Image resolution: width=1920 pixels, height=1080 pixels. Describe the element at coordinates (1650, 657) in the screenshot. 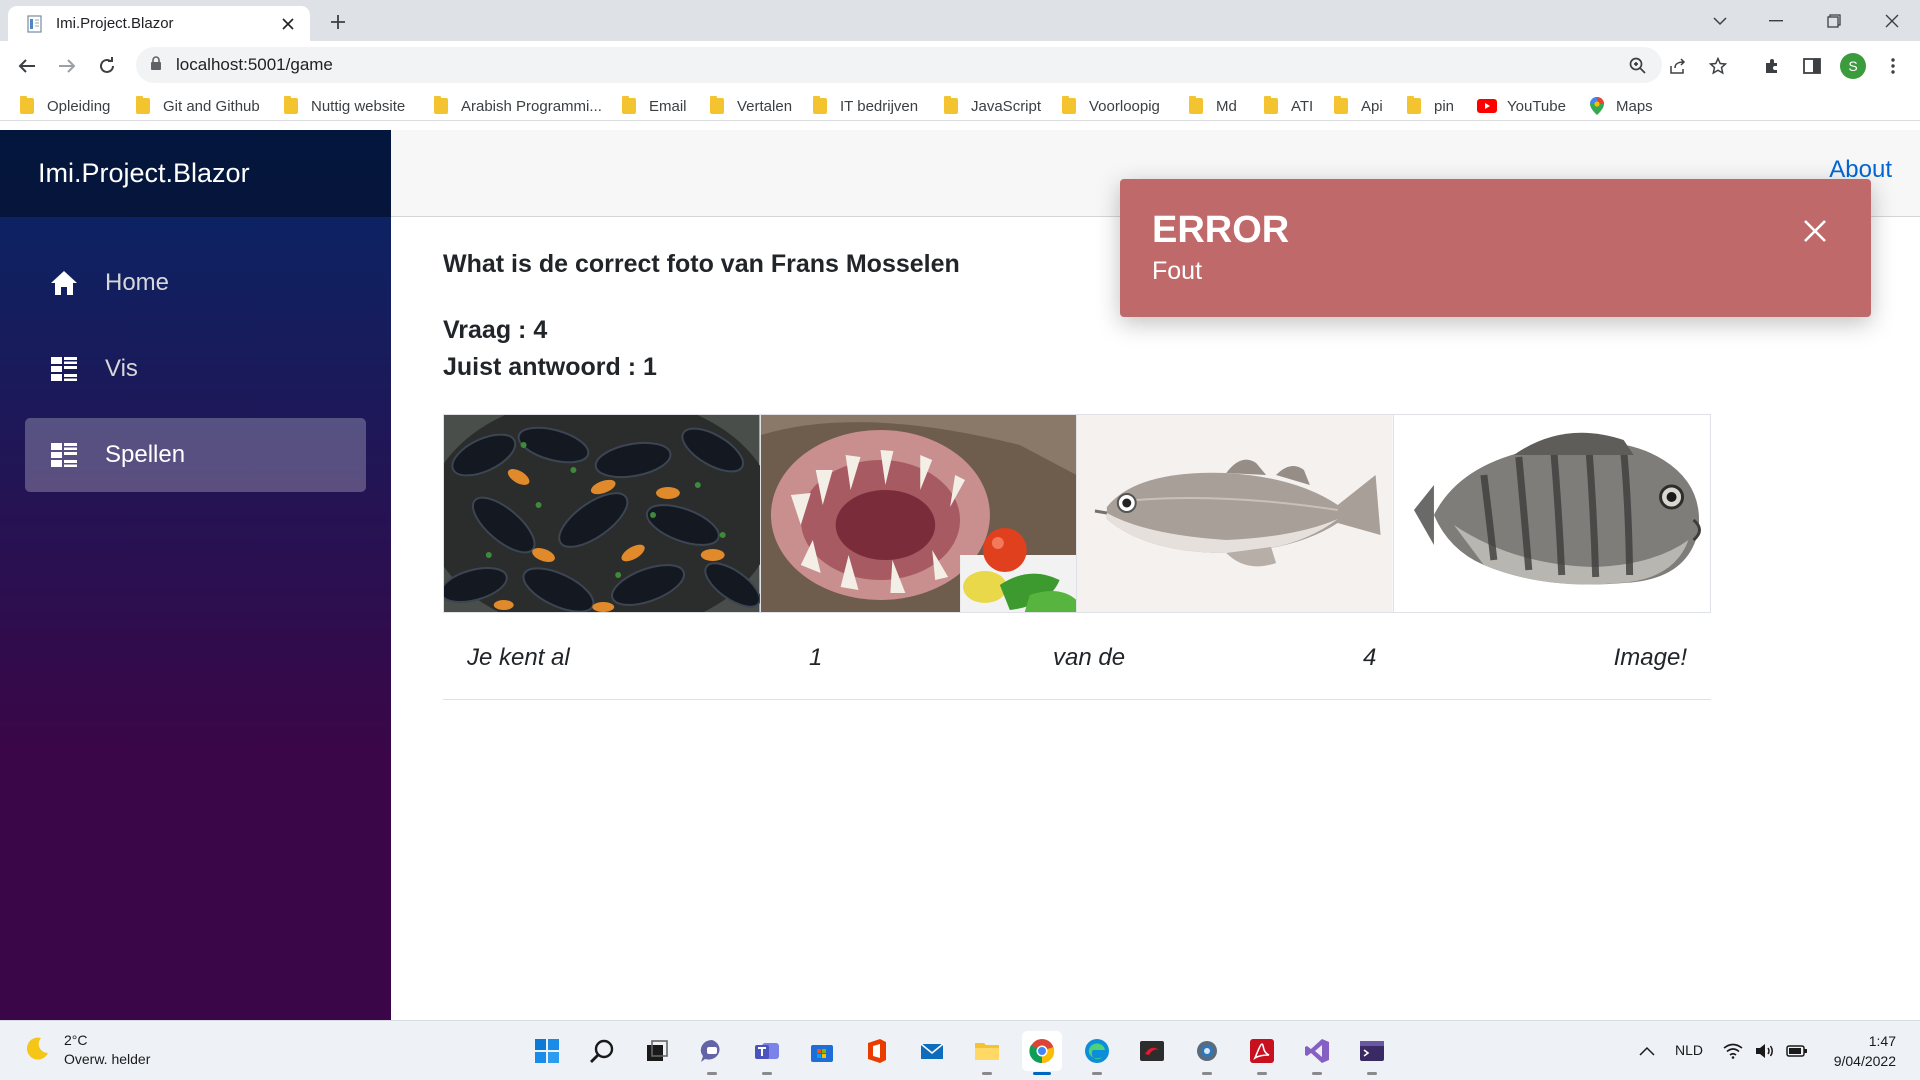

I see `score-text-end: Image!` at that location.